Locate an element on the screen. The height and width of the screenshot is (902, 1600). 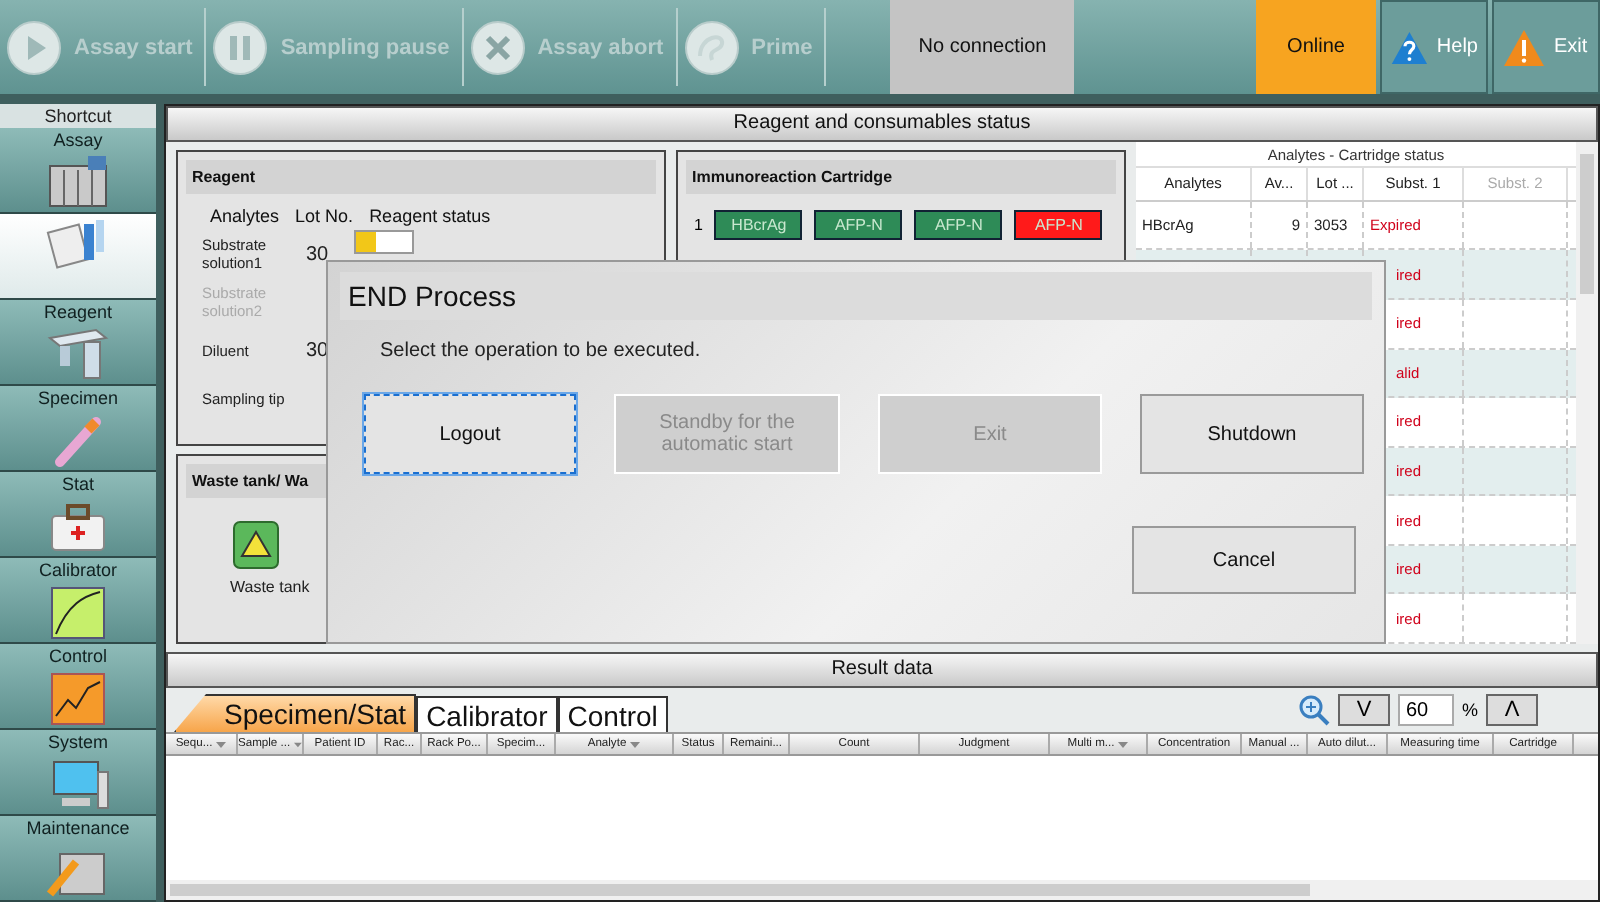
pause-icon is located at coordinates (240, 47).